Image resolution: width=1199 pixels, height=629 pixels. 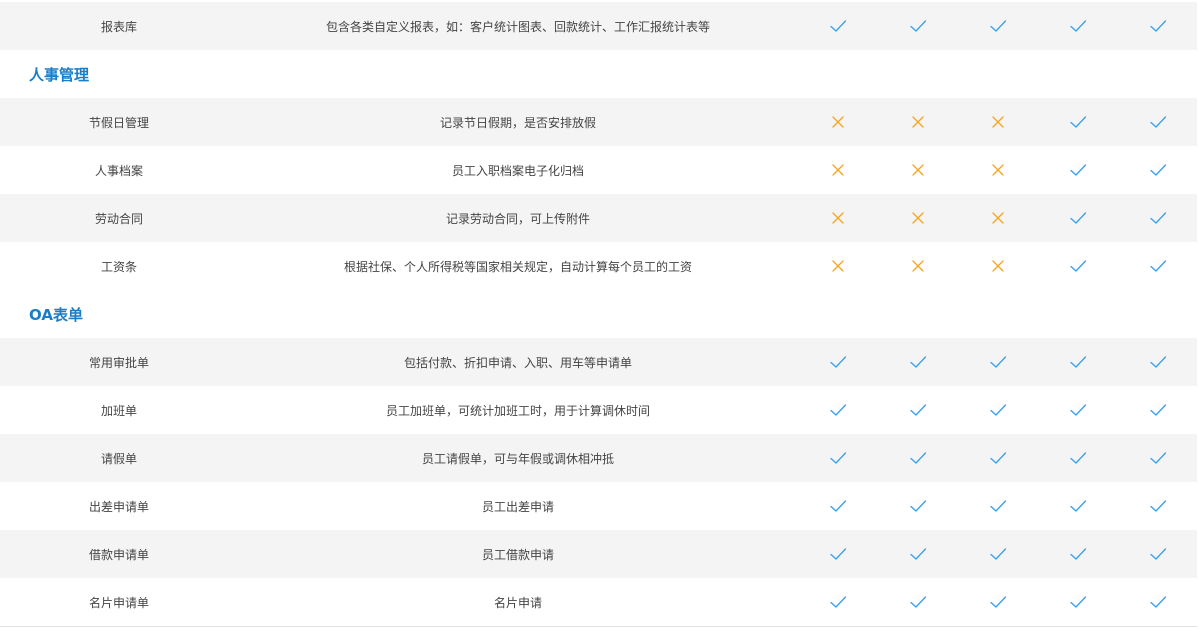 What do you see at coordinates (517, 122) in the screenshot?
I see `feature-description: 记录节日假期，是否安排放假` at bounding box center [517, 122].